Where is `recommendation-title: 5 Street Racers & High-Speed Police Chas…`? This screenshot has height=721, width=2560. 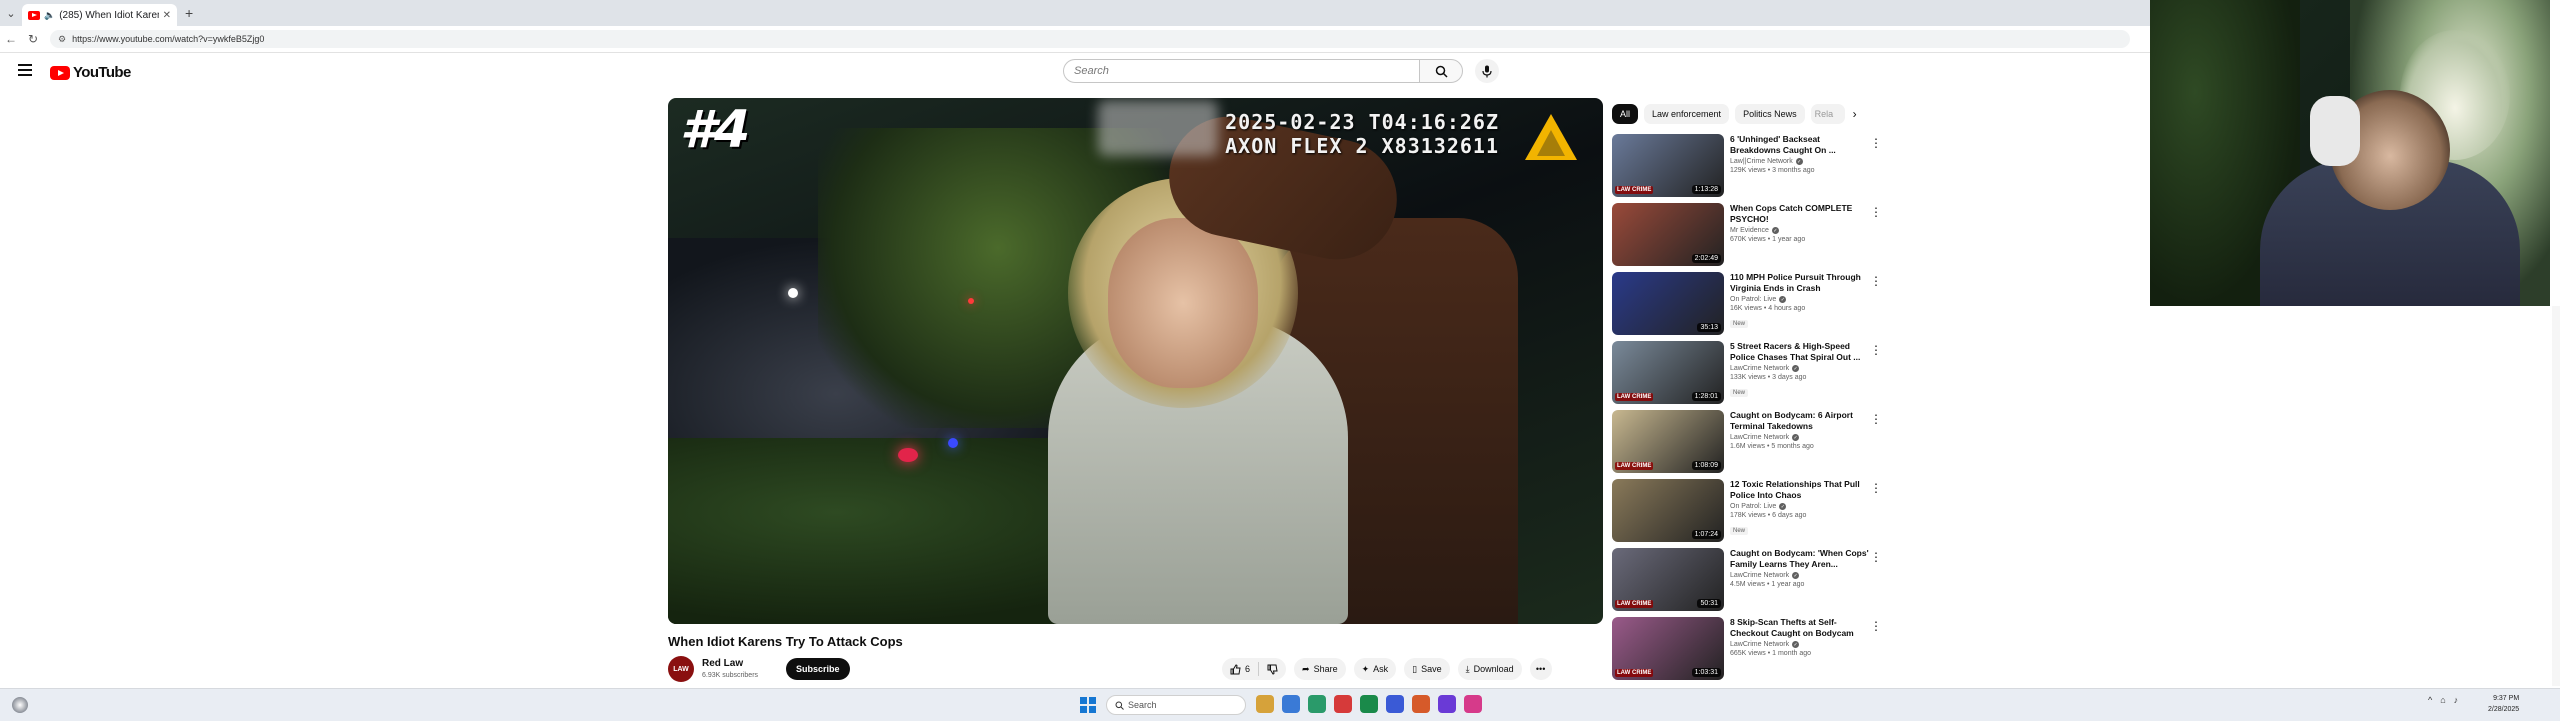 recommendation-title: 5 Street Racers & High-Speed Police Chas… is located at coordinates (1800, 352).